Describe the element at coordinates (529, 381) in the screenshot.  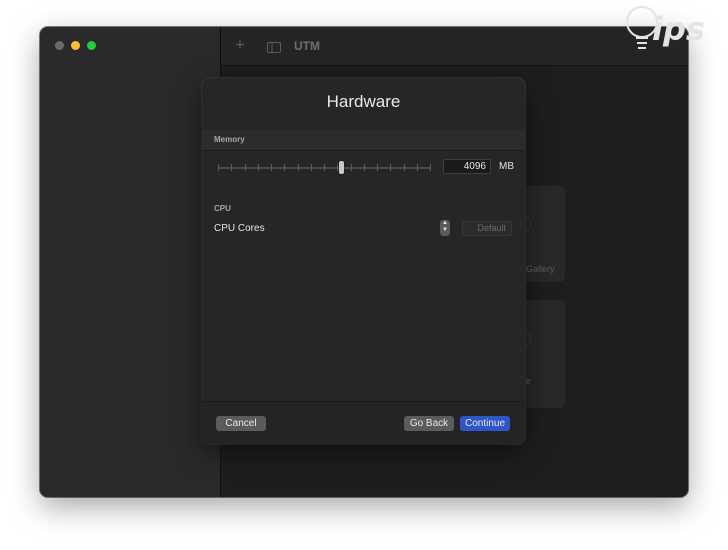
I see `secondary-card-label: e` at that location.